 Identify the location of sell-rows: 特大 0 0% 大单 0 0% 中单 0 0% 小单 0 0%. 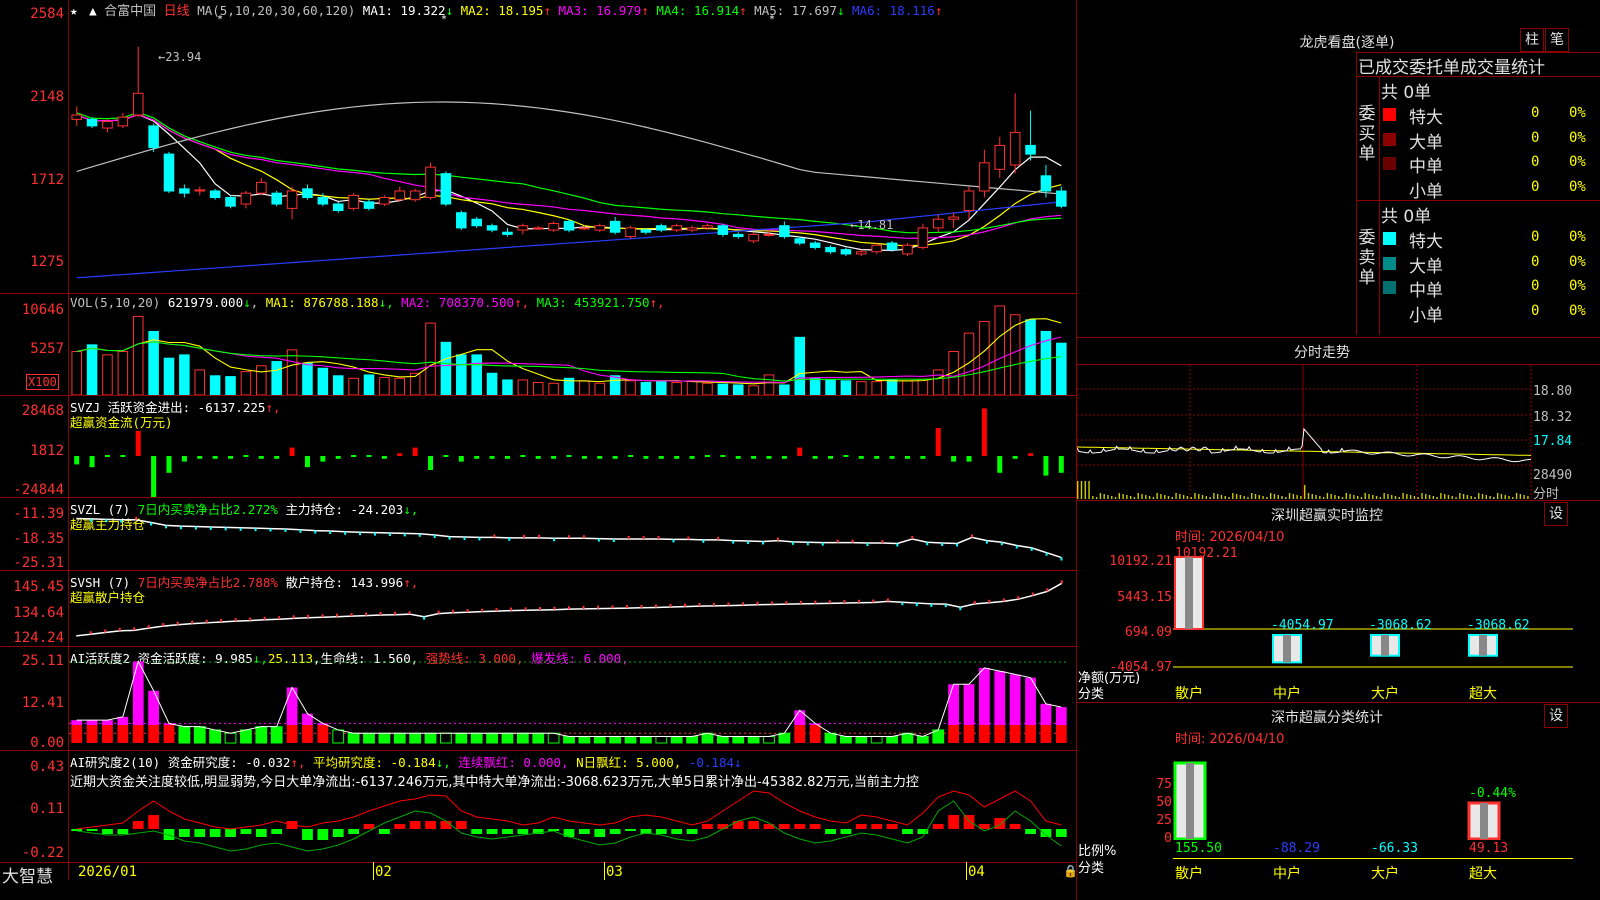
(1490, 276).